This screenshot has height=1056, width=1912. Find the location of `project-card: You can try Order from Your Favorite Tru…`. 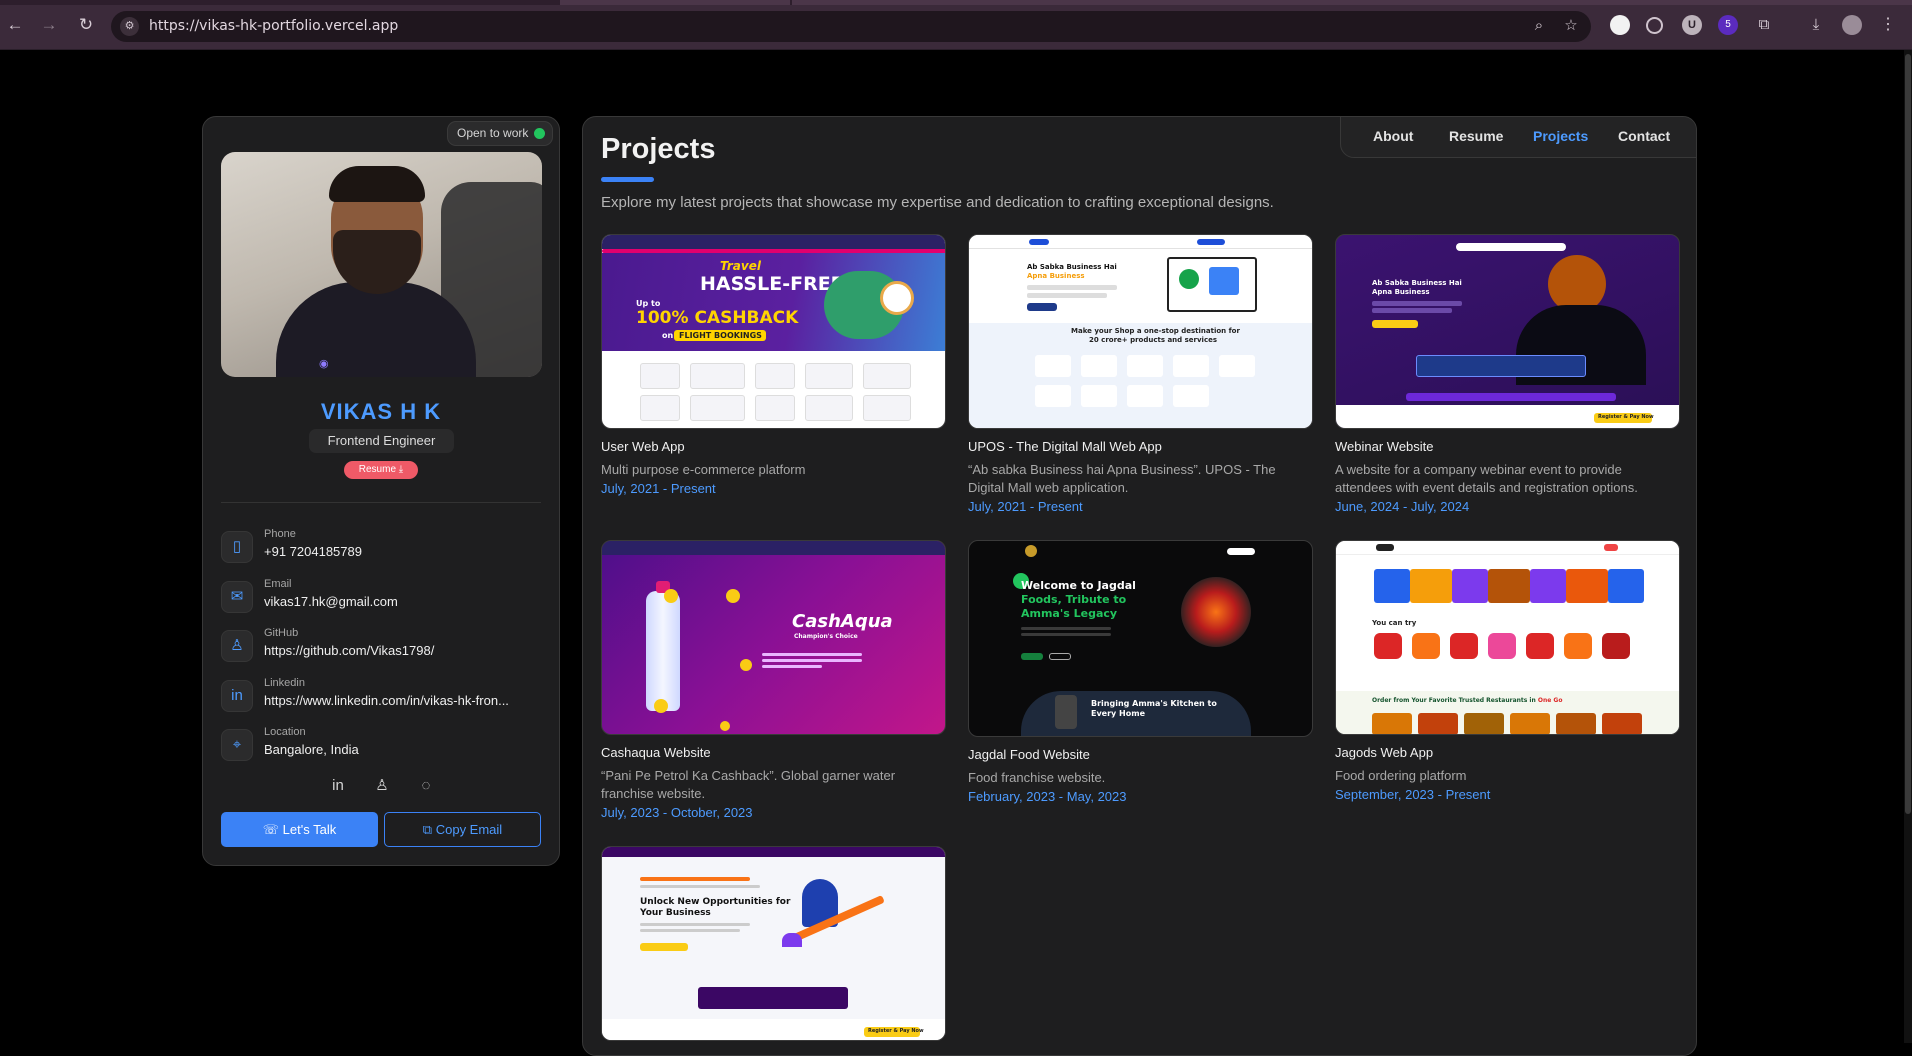

project-card: You can try Order from Your Favorite Tru… is located at coordinates (1507, 671).